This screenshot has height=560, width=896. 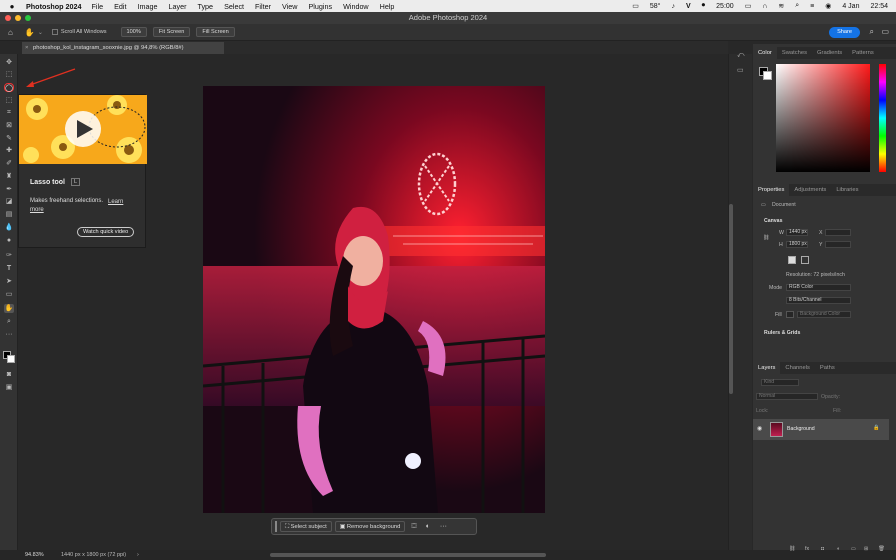 What do you see at coordinates (9, 138) in the screenshot?
I see `eyedropper-tool-icon: ✎` at bounding box center [9, 138].